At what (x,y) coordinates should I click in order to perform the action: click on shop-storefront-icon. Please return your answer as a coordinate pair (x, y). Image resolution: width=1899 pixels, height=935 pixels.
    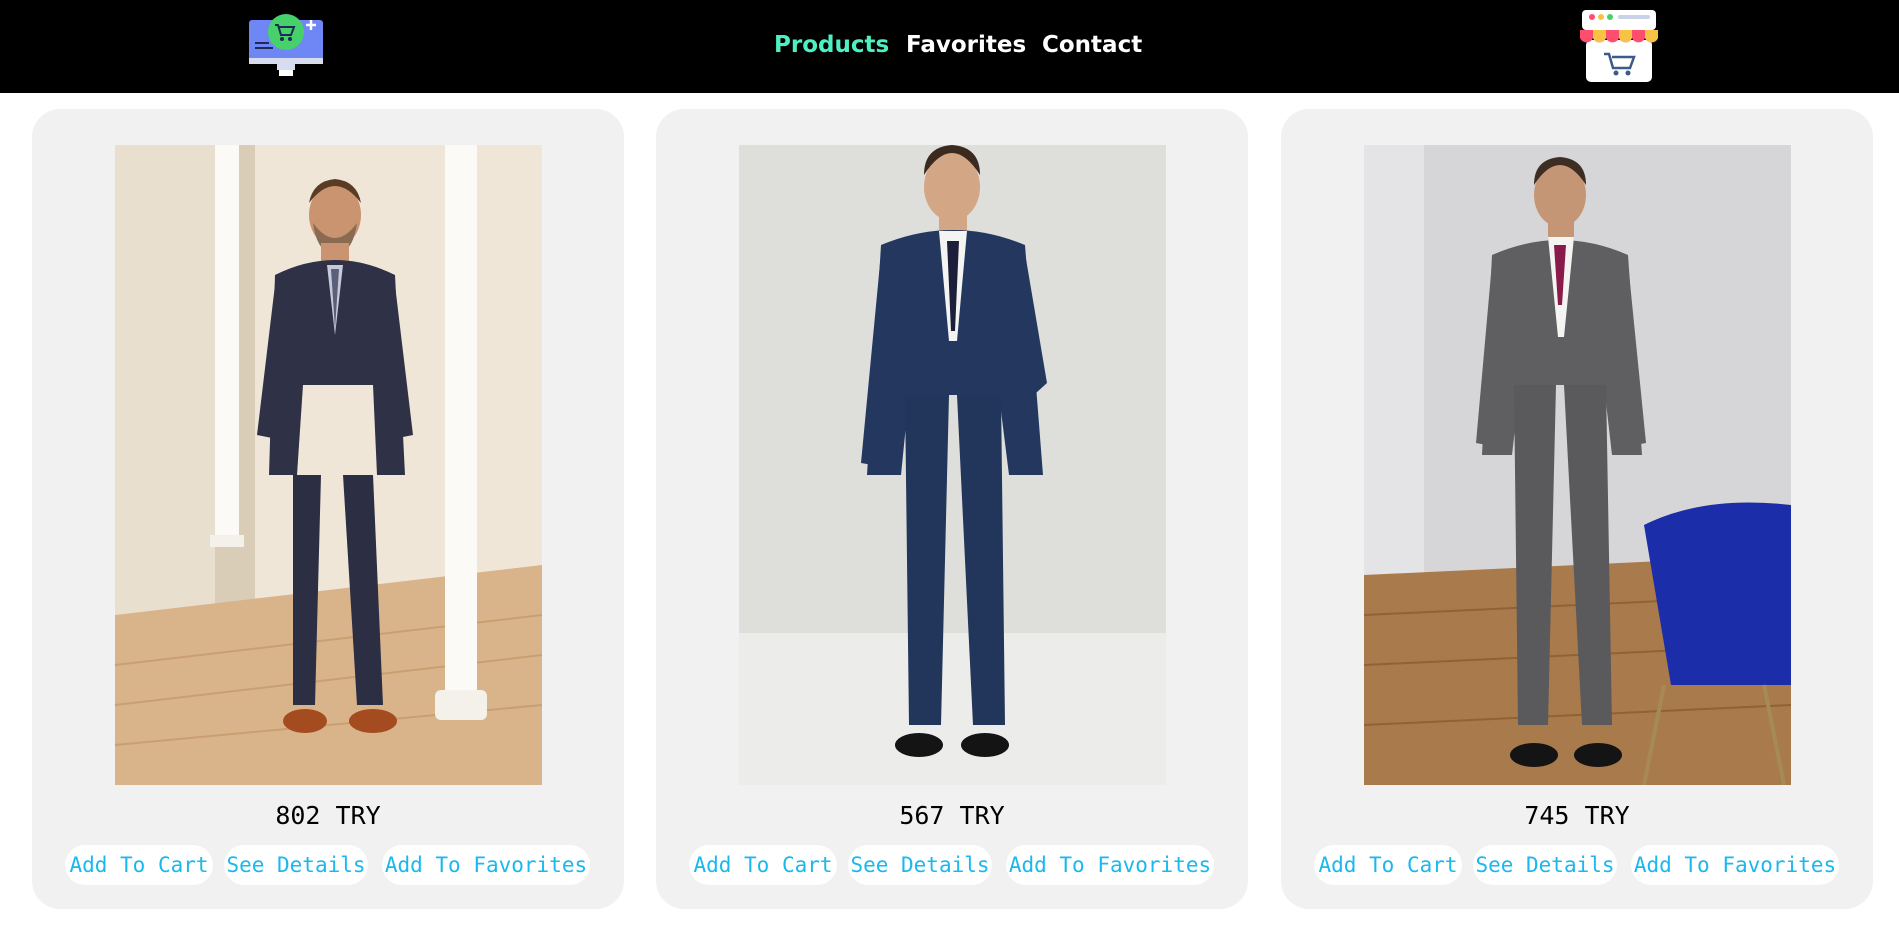
    Looking at the image, I should click on (1619, 46).